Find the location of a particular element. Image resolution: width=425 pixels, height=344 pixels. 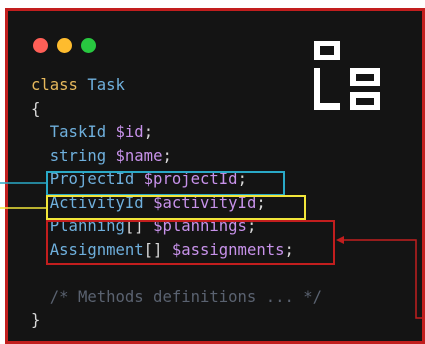

code-token: $assignments is located at coordinates (228, 249).